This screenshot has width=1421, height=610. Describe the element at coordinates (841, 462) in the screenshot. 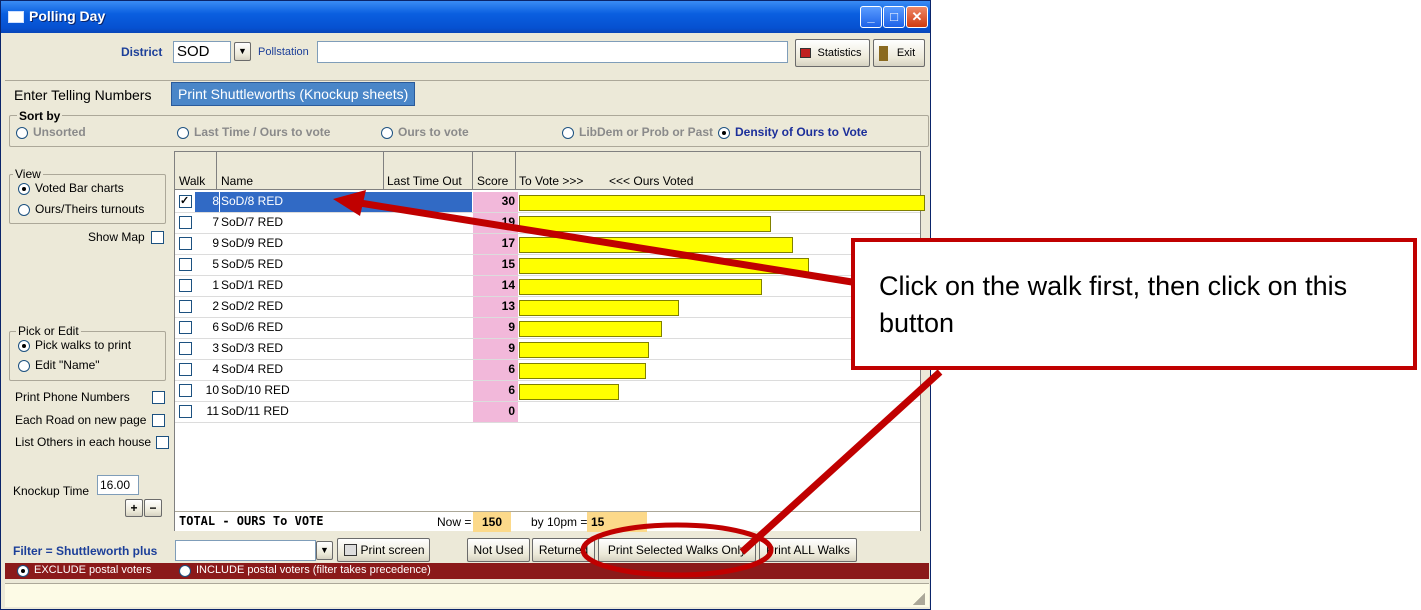

I see `callout-pointer-line` at that location.